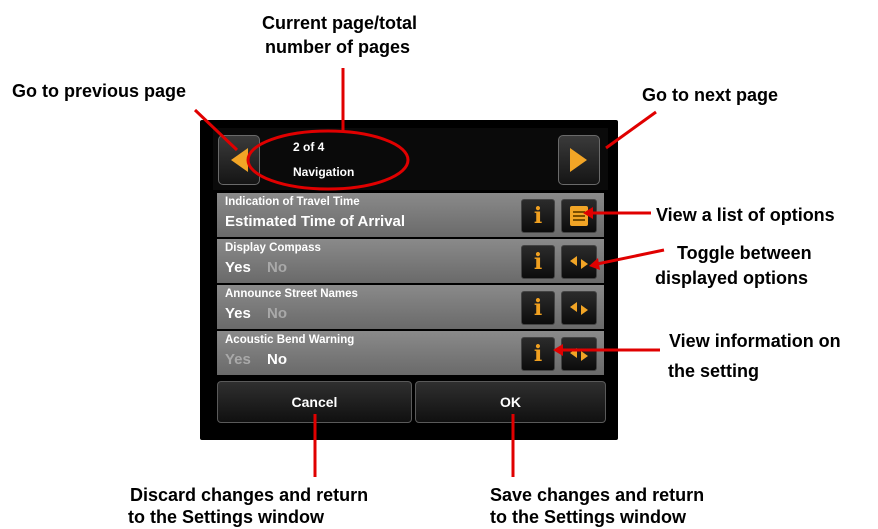  What do you see at coordinates (340, 23) in the screenshot?
I see `annotation-page-indicator-line1: Current page/total` at bounding box center [340, 23].